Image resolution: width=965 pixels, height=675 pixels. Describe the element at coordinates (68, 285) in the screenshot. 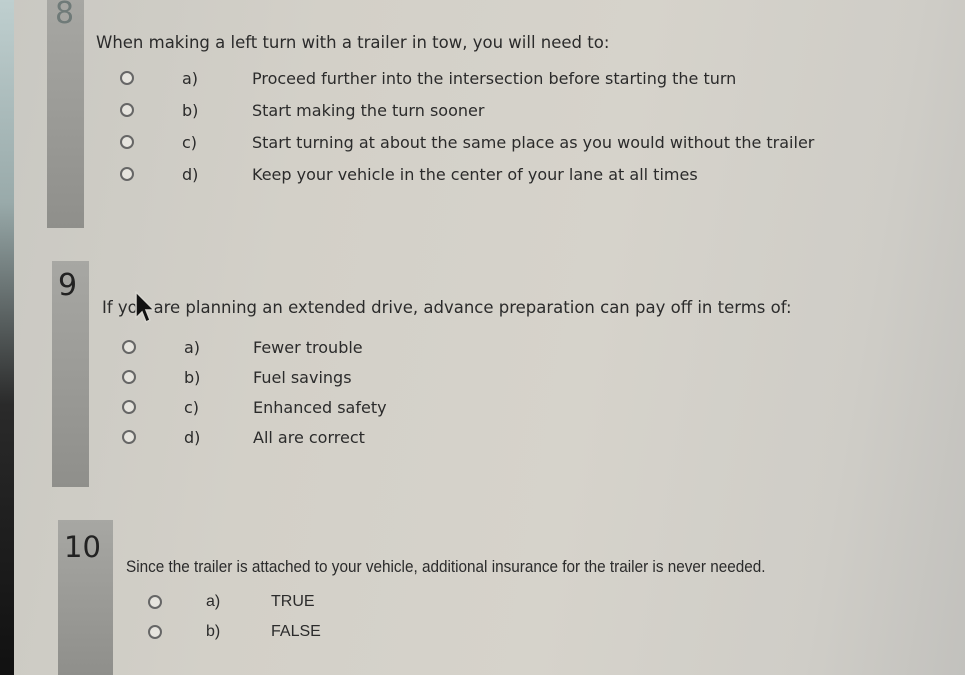

I see `question-number: 9` at that location.